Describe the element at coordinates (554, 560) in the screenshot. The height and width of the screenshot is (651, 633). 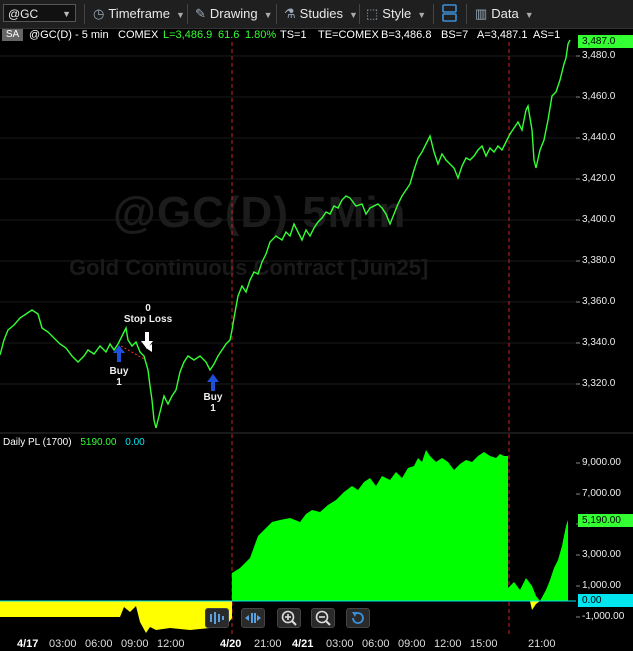
I see `pl-late-rise` at that location.